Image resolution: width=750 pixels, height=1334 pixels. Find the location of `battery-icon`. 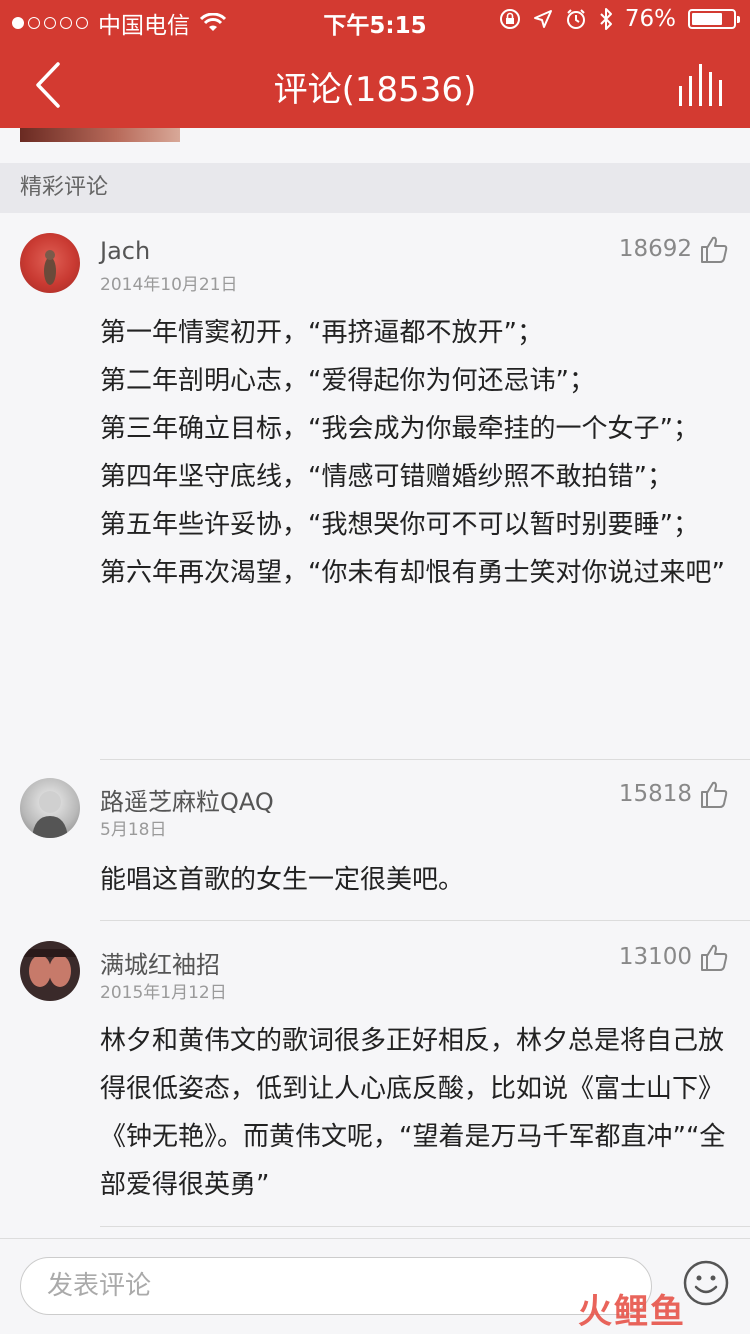

battery-icon is located at coordinates (714, 19).